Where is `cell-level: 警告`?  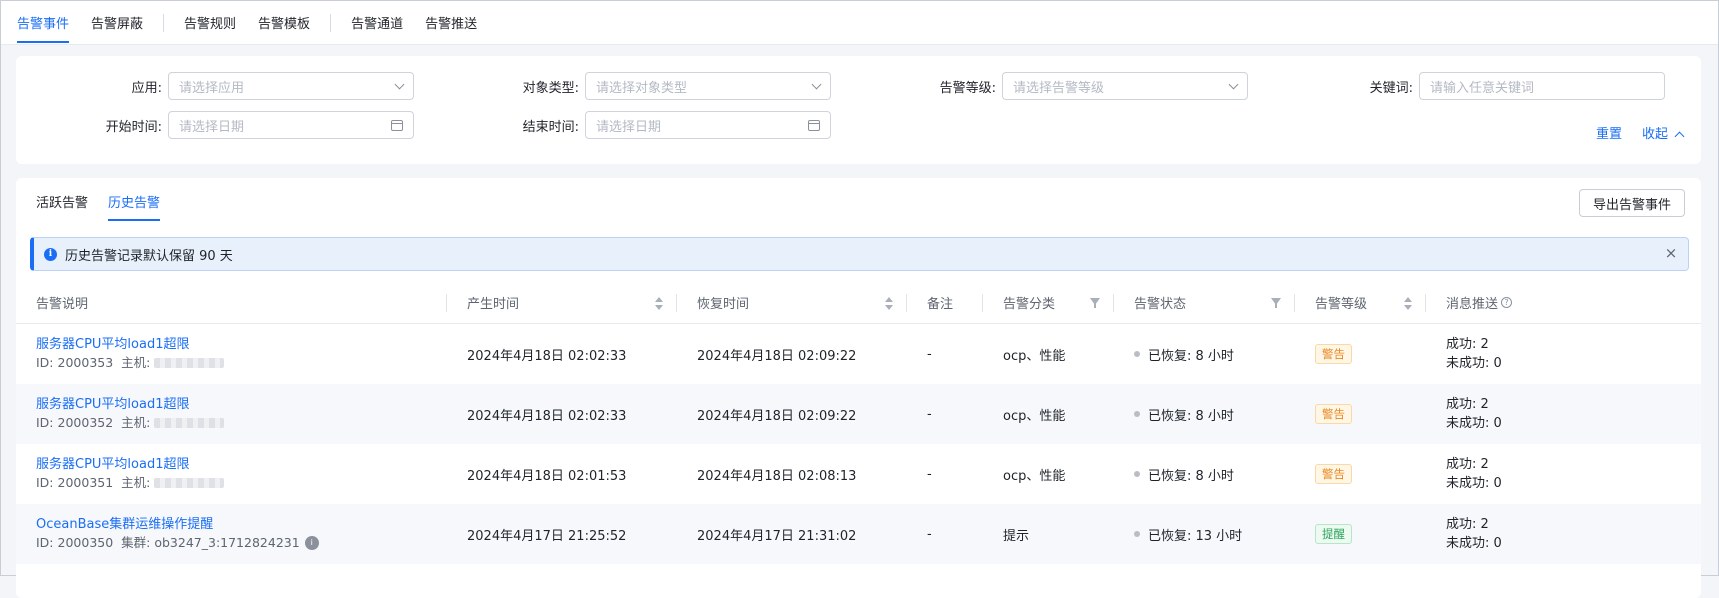
cell-level: 警告 is located at coordinates (1360, 474).